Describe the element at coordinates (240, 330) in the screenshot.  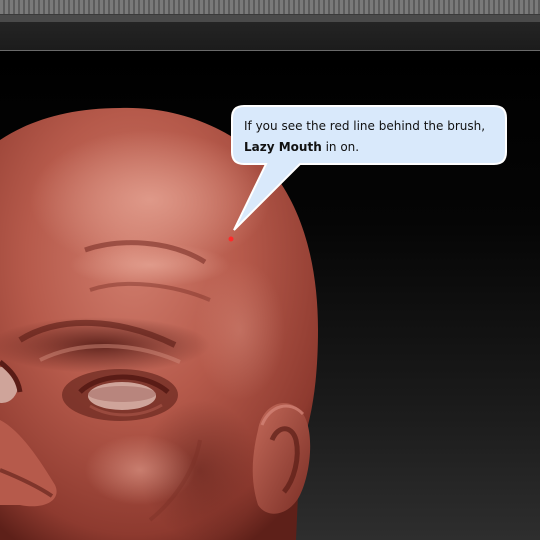
I see `temple-highlight` at that location.